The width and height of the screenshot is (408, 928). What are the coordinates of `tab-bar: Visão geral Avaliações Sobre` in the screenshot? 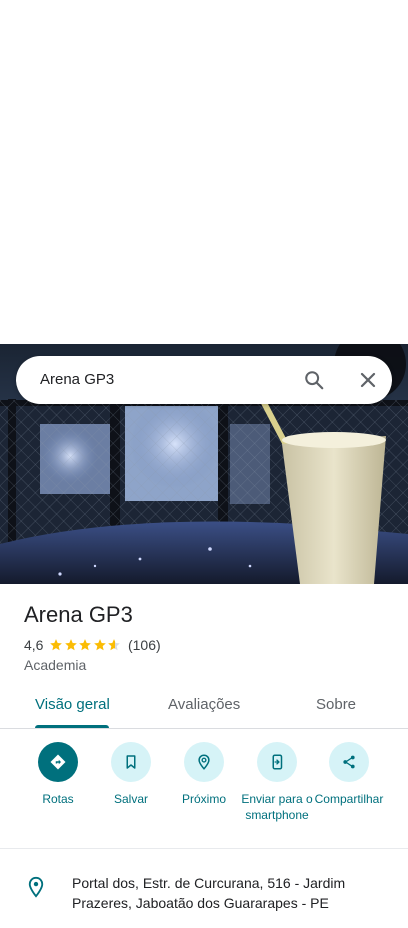 It's located at (204, 708).